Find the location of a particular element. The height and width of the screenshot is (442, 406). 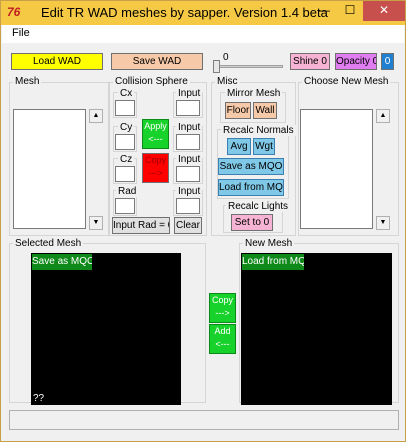

app-icon: 76 is located at coordinates (14, 12).